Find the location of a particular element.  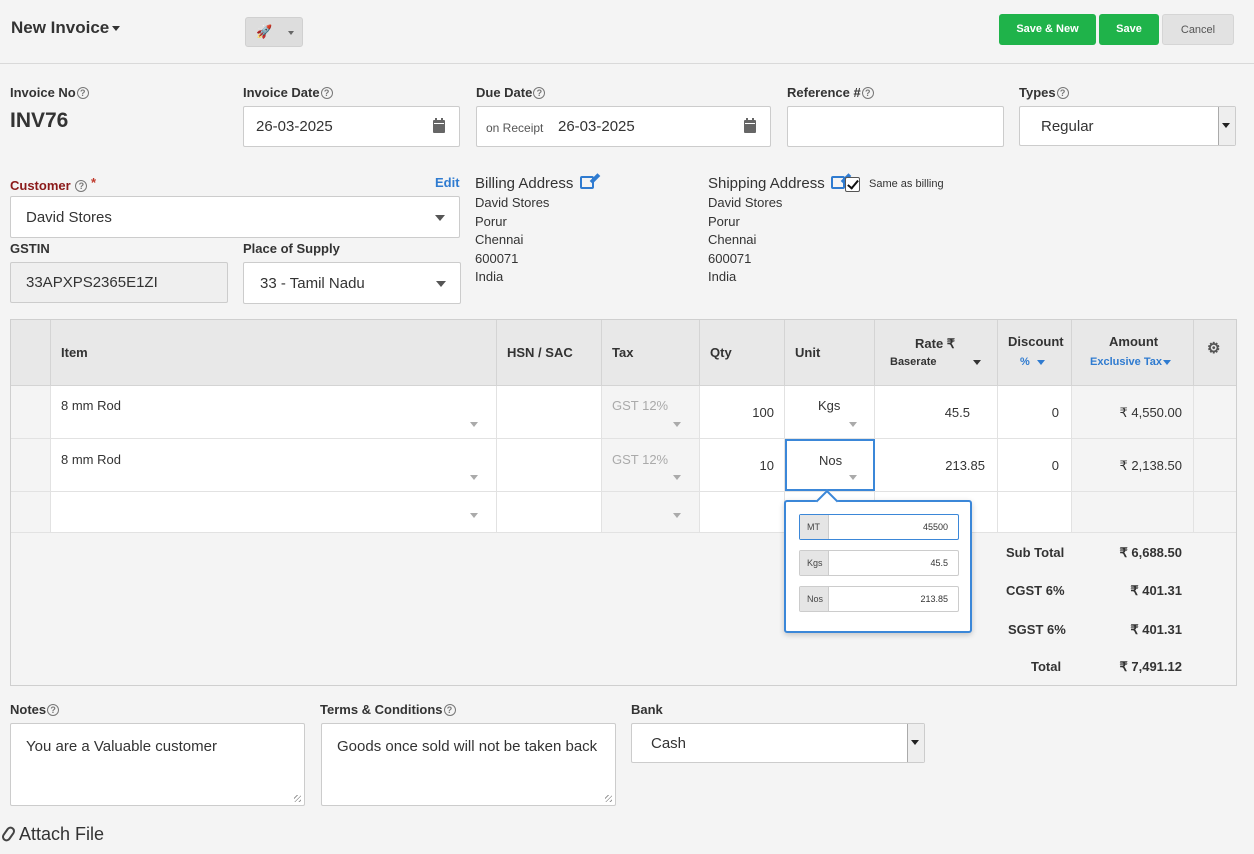

billing-address-title: Billing Address is located at coordinates (534, 183).